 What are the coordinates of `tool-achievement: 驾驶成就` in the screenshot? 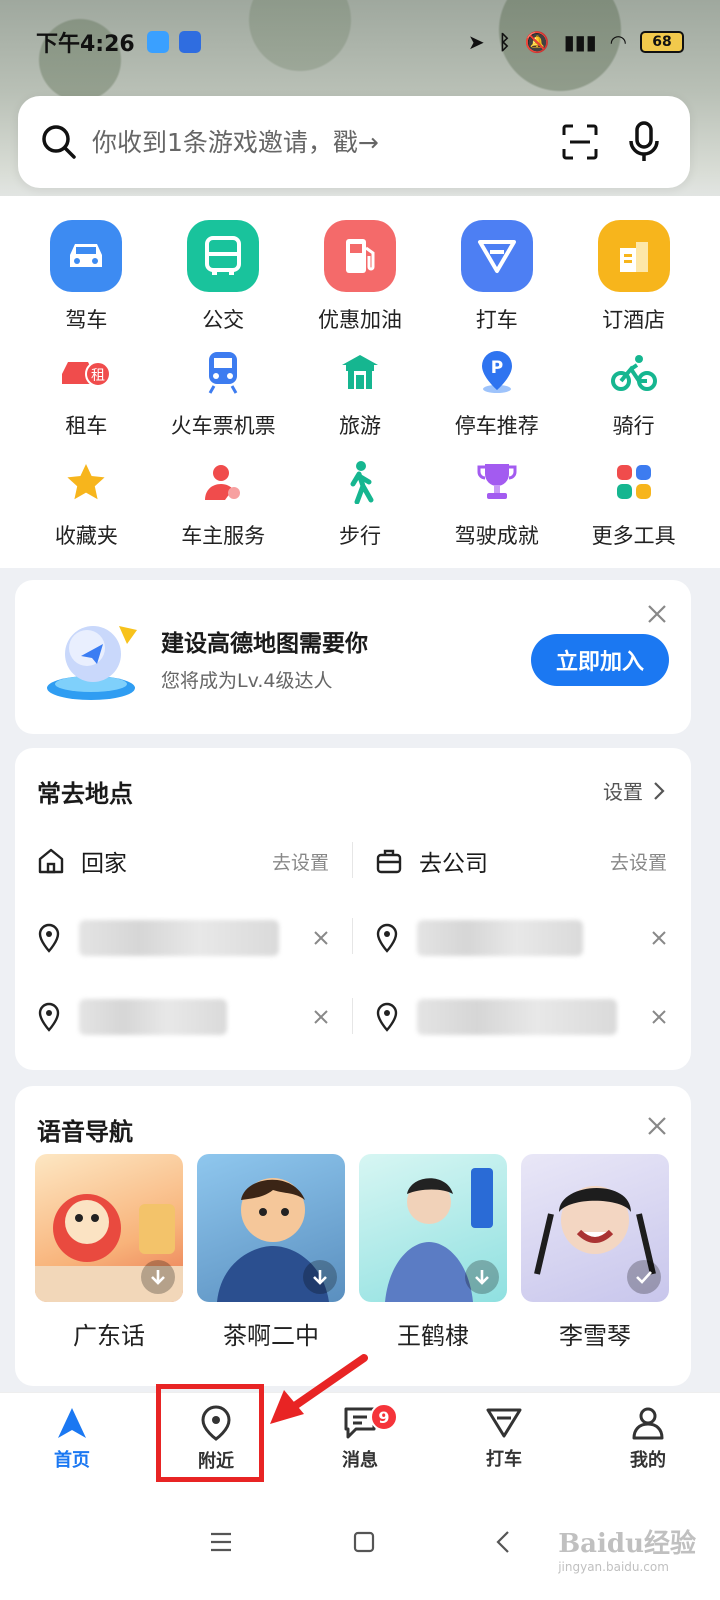 It's located at (496, 503).